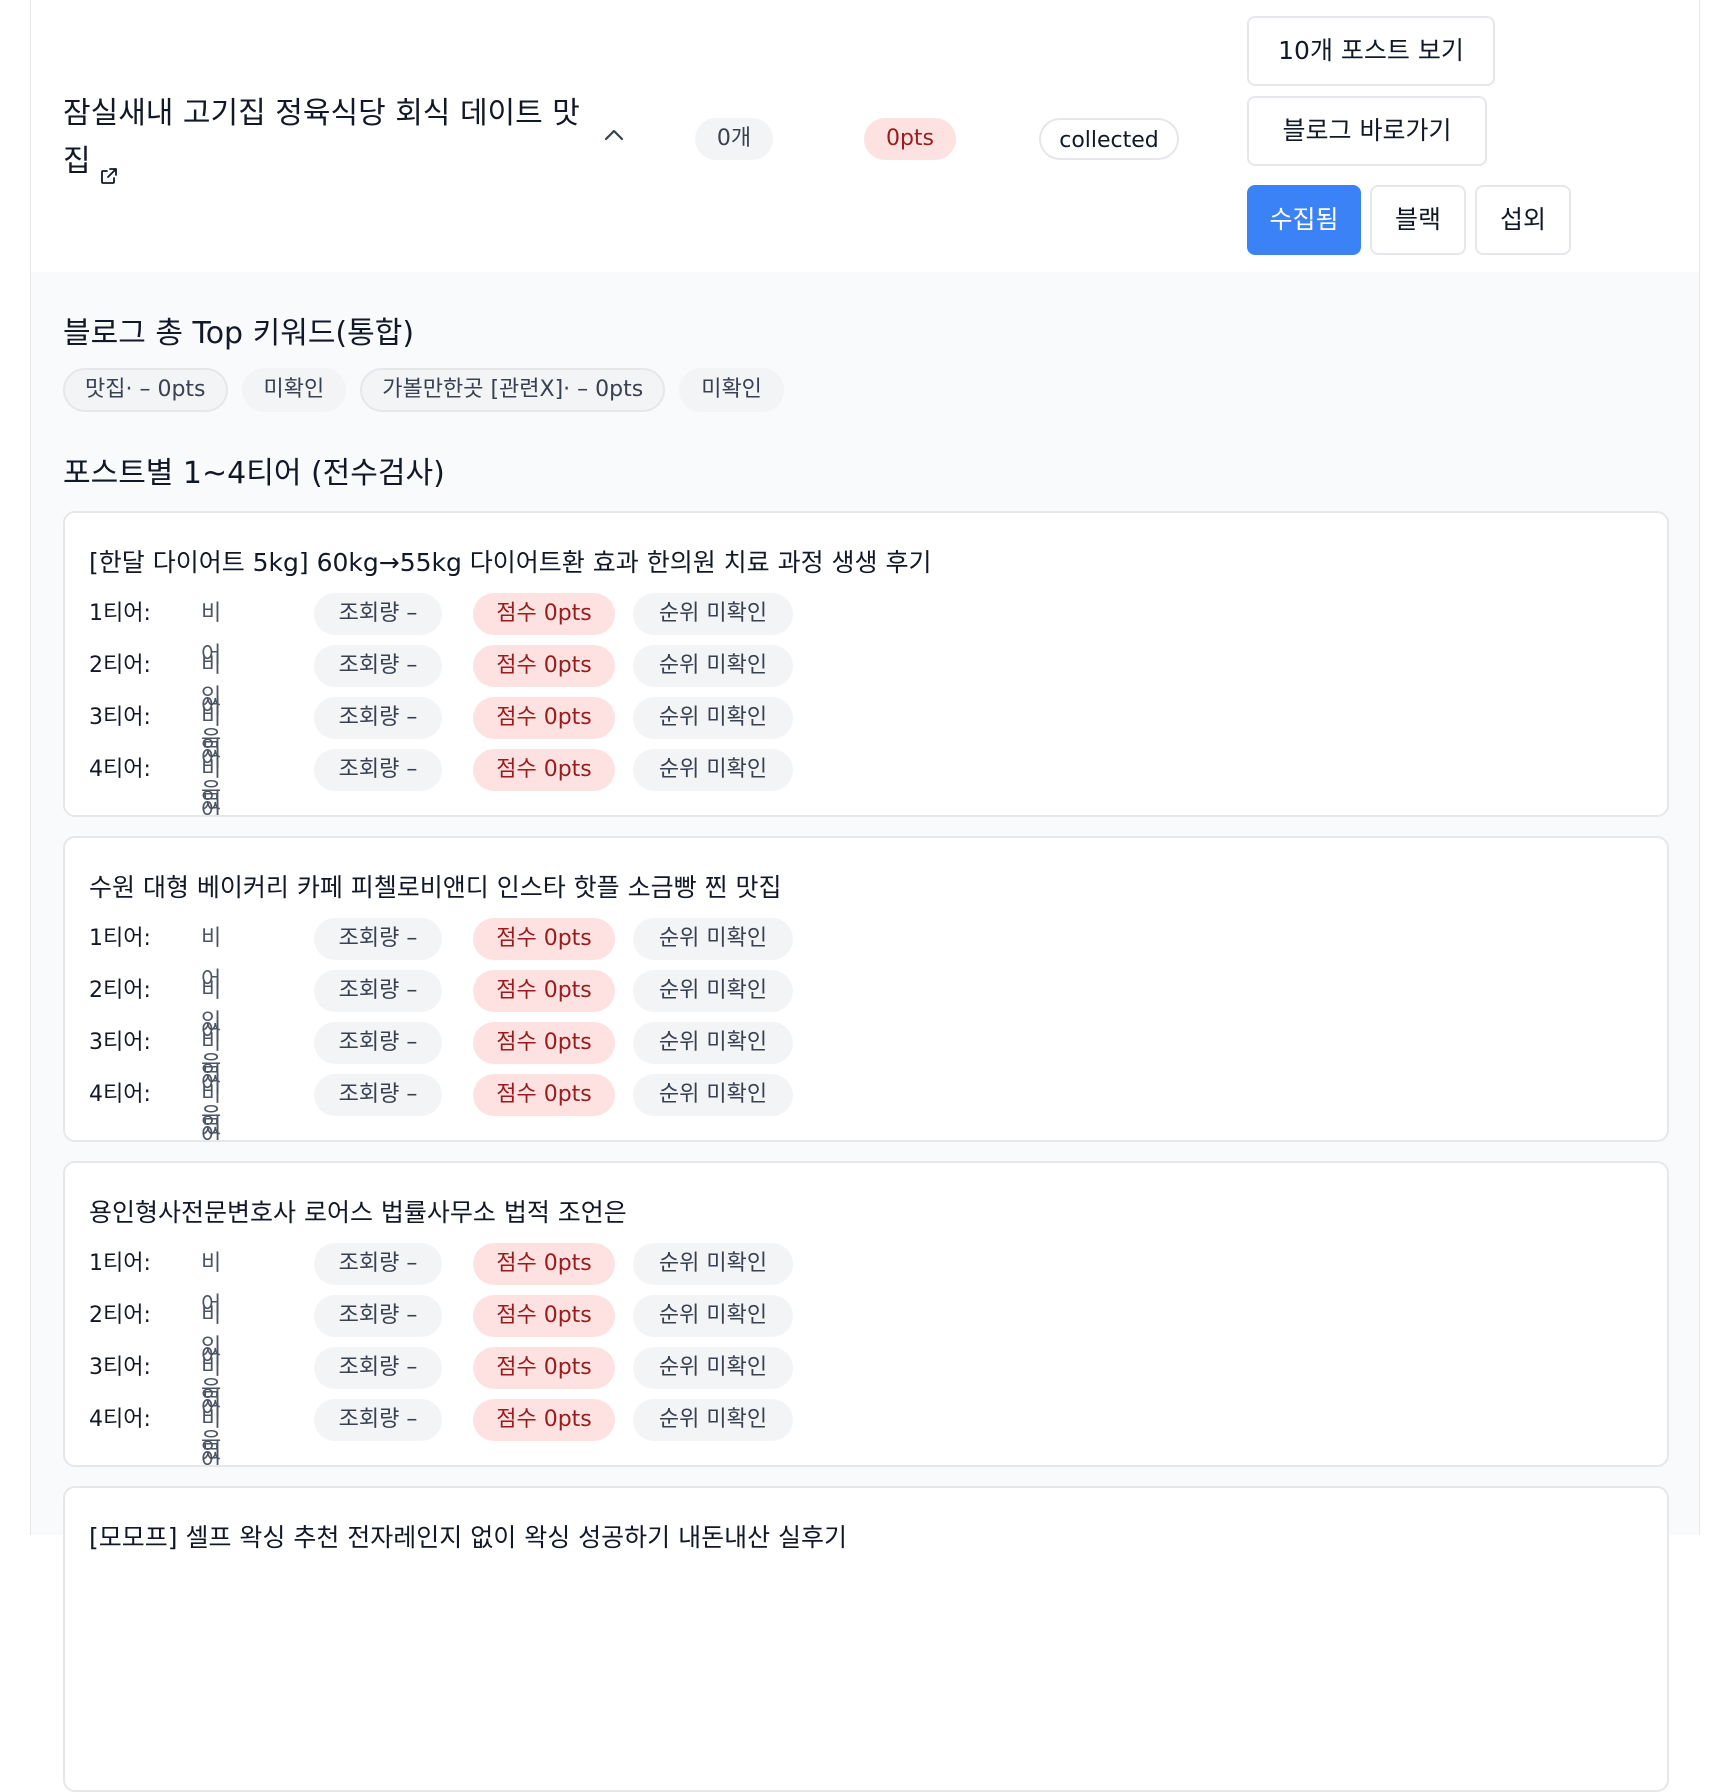  Describe the element at coordinates (109, 168) in the screenshot. I see `external-link-icon` at that location.